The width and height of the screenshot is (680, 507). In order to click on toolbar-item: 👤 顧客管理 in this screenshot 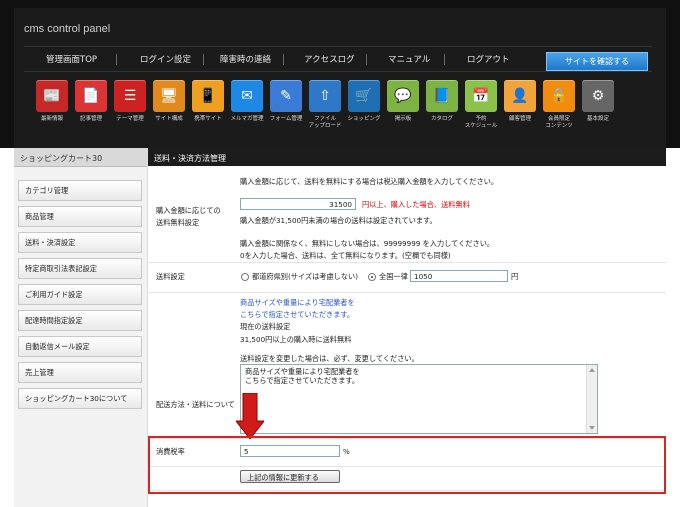, I will do `click(520, 101)`.